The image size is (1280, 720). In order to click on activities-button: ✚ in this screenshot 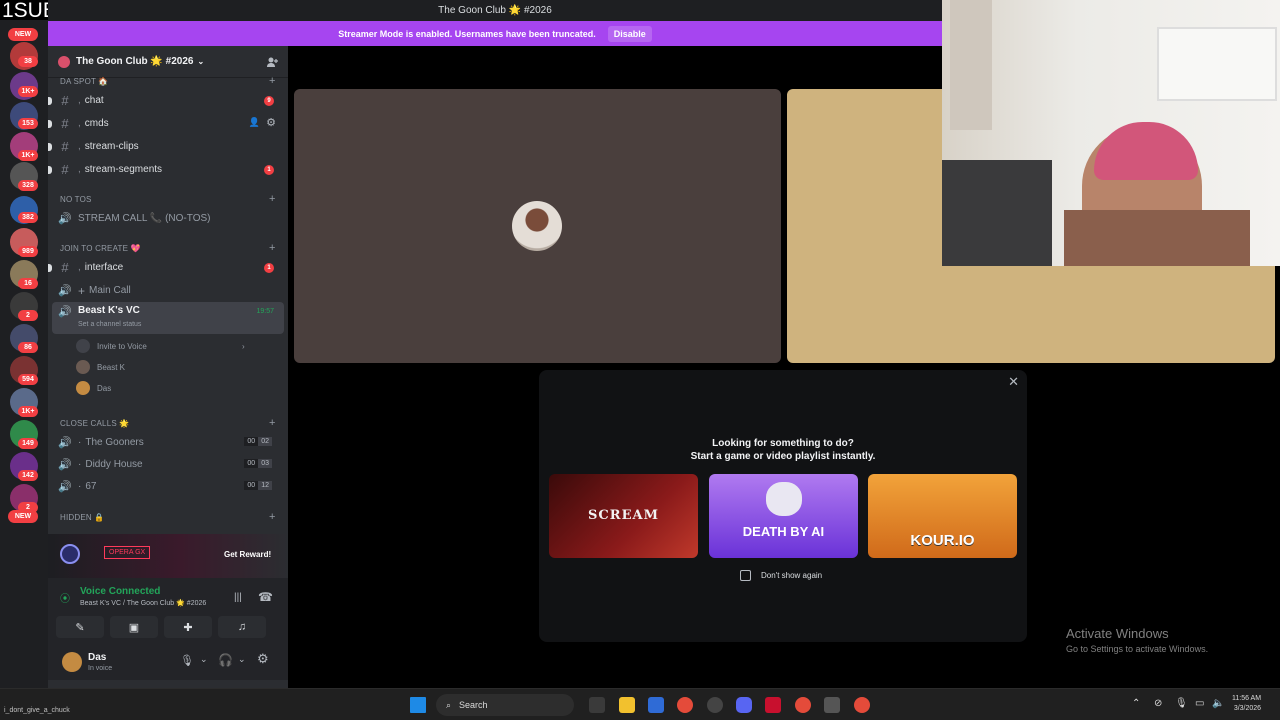, I will do `click(188, 627)`.